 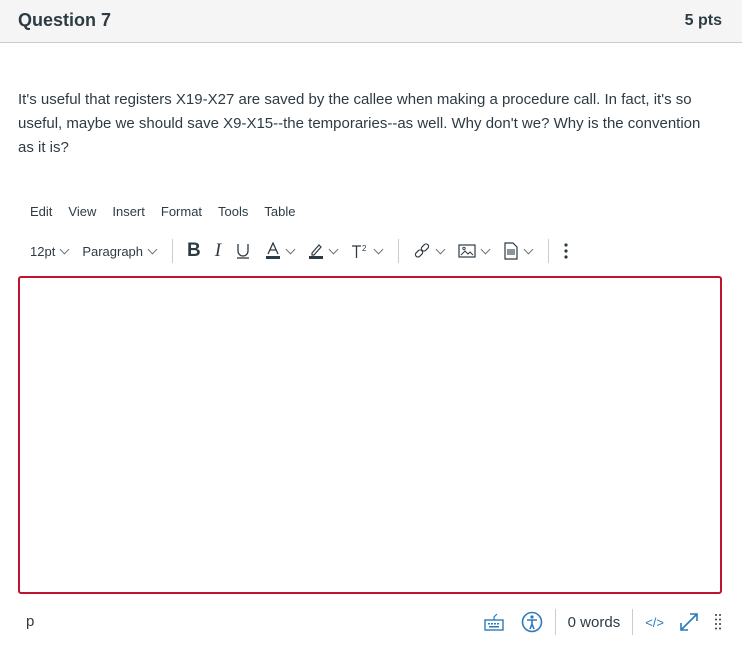 I want to click on menu-table: Table, so click(x=279, y=211).